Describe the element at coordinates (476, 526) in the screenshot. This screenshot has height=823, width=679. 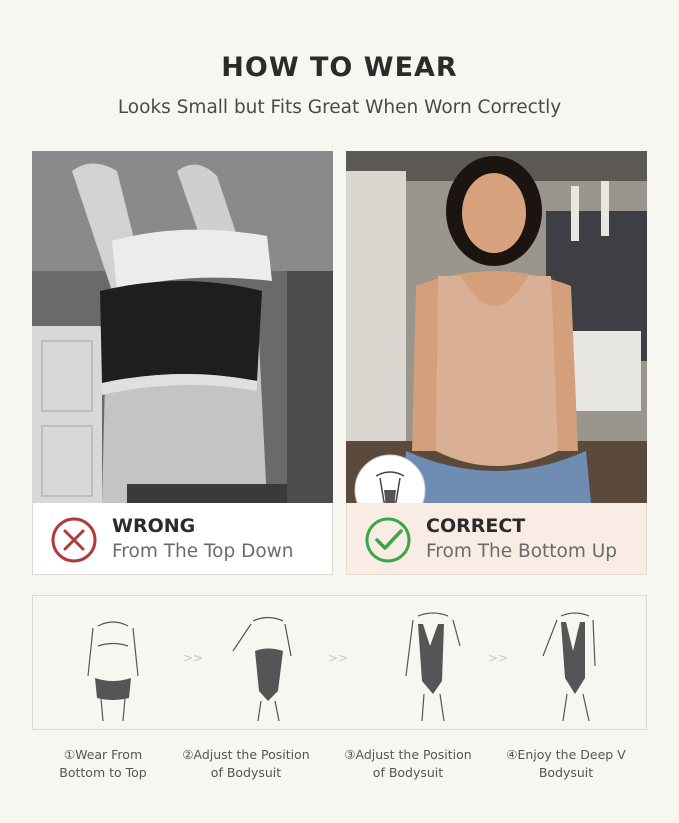
I see `correct-heading: CORRECT` at that location.